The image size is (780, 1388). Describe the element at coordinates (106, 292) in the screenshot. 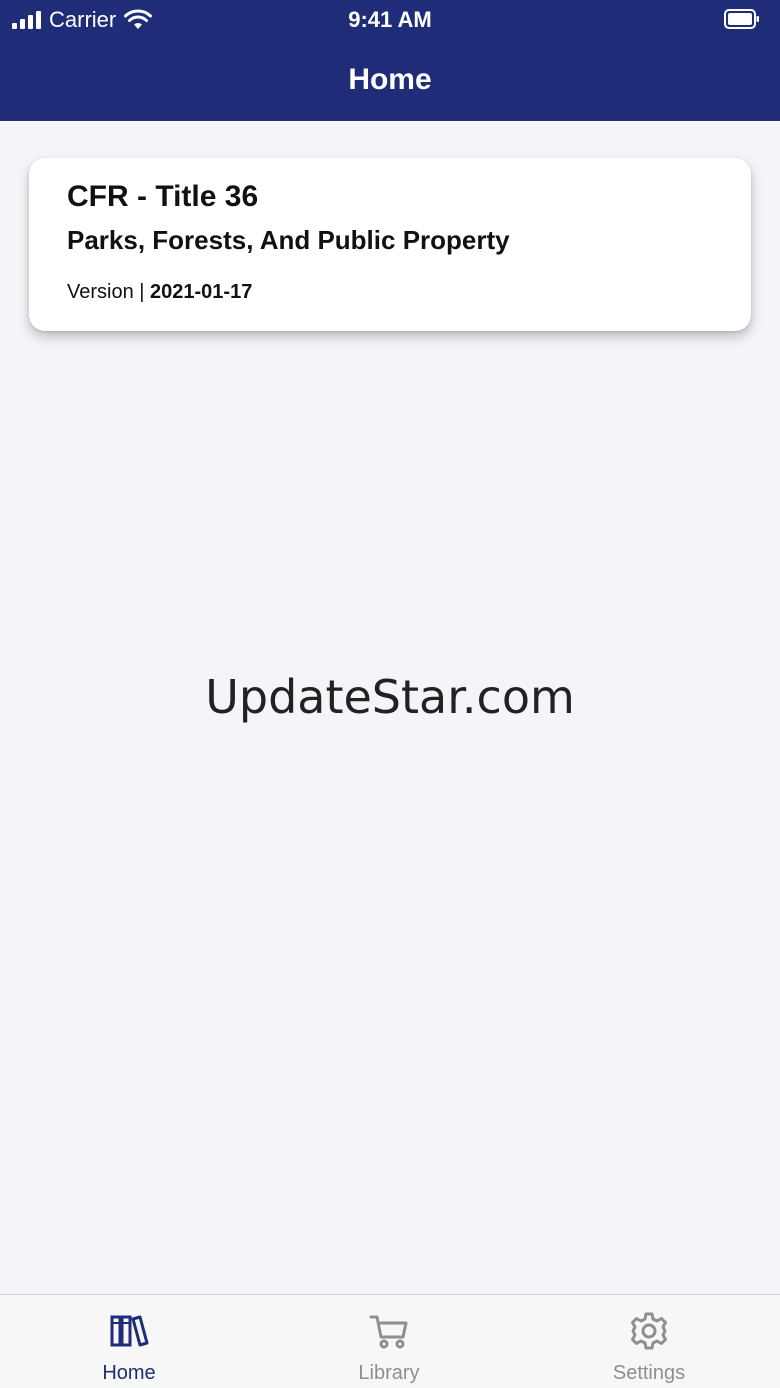

I see `version-label: Version |` at that location.